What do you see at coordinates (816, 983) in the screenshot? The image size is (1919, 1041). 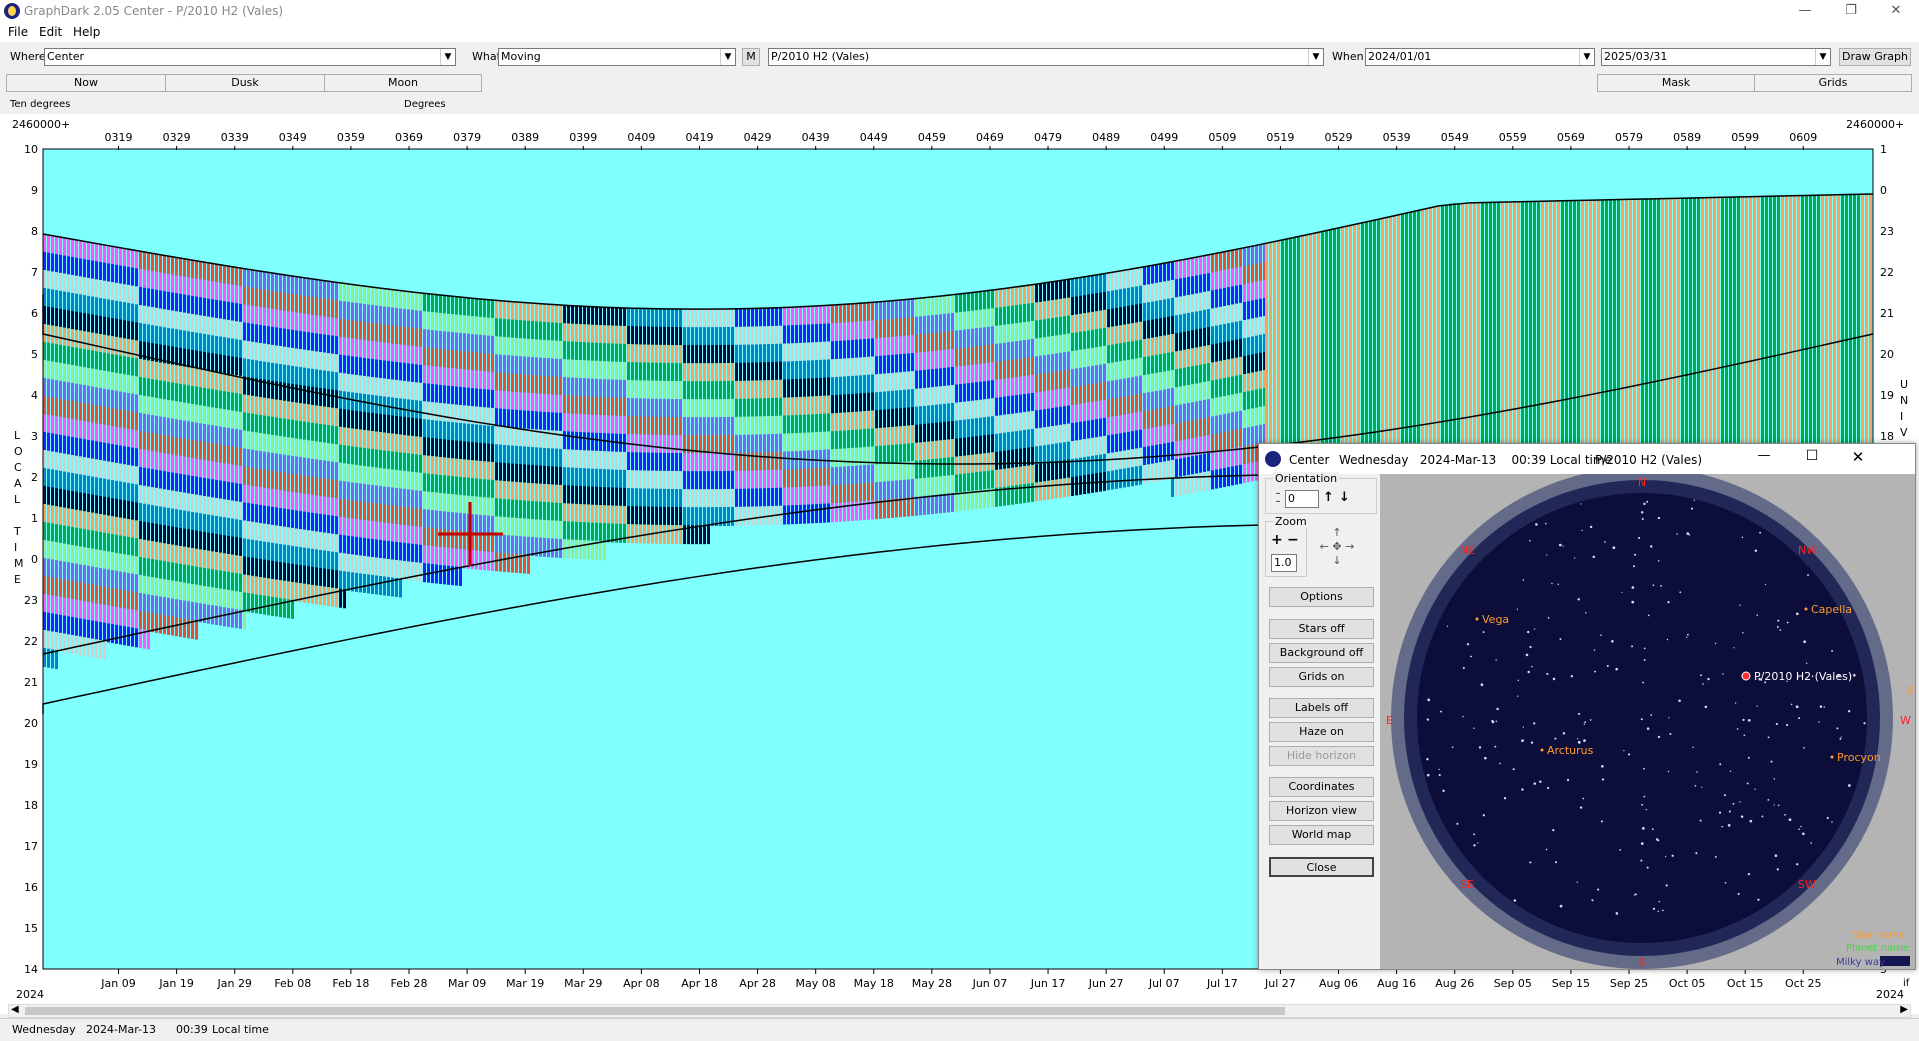 I see `date-tick-label: May 08` at bounding box center [816, 983].